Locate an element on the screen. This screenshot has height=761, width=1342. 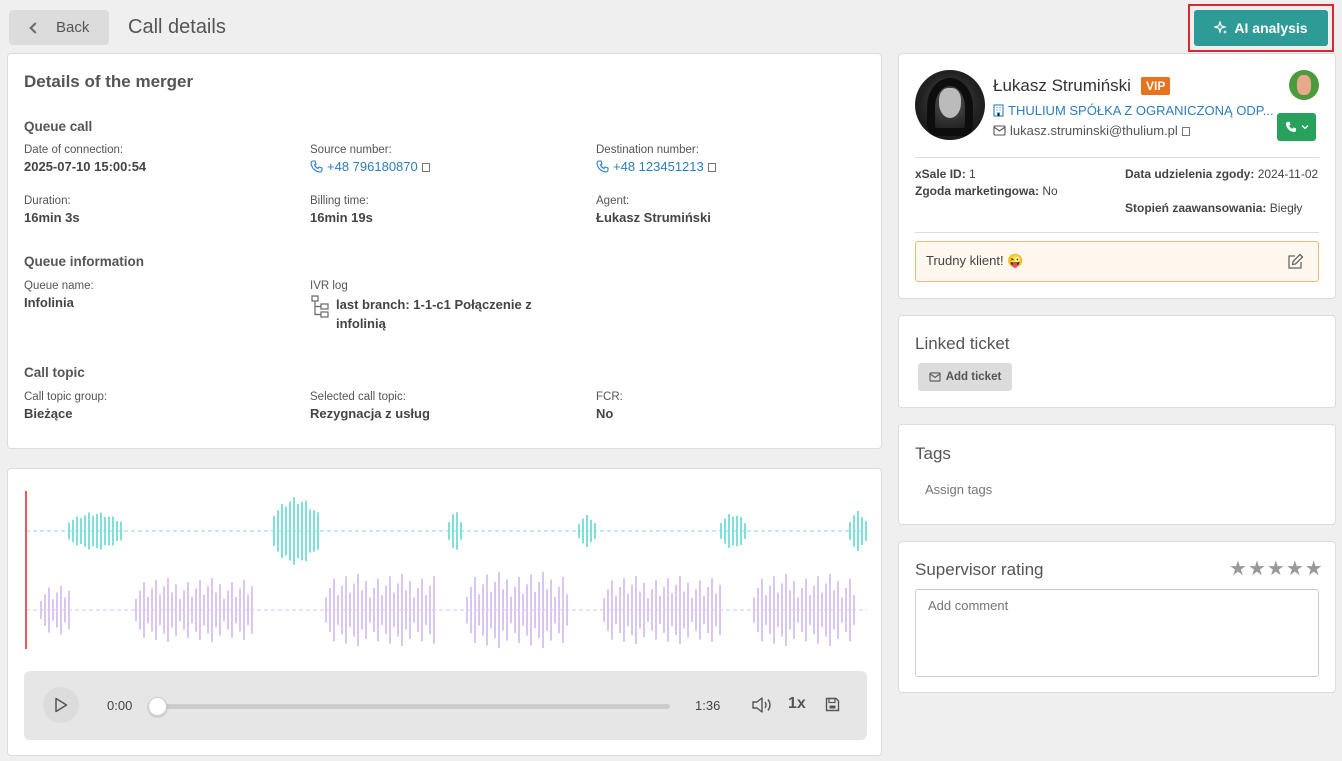
email-field: lukasz.struminski@thulium.pl is located at coordinates (1091, 130).